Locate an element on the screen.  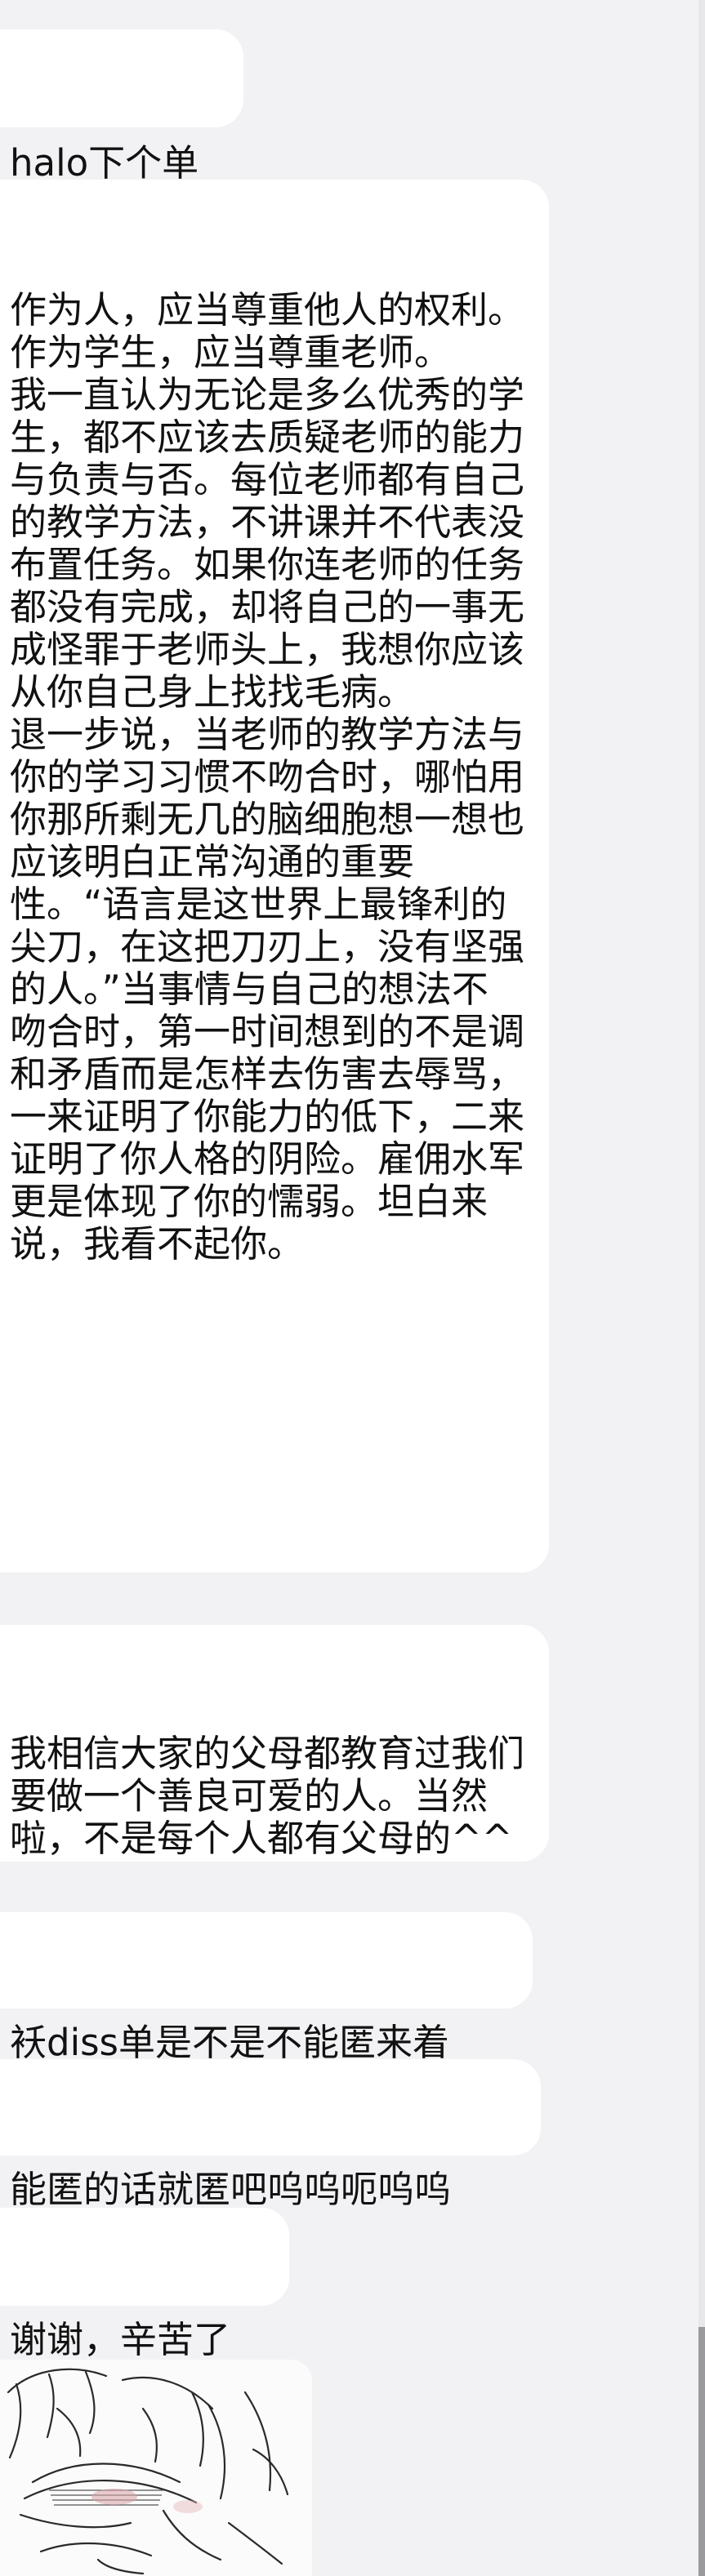
message-text-1: halo下个单 is located at coordinates (105, 163).